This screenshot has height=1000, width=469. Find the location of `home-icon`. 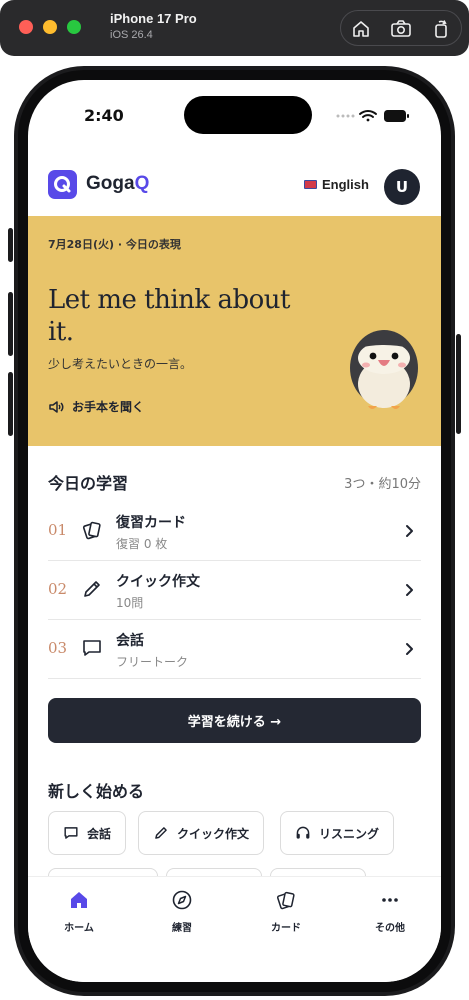

home-icon is located at coordinates (79, 900).